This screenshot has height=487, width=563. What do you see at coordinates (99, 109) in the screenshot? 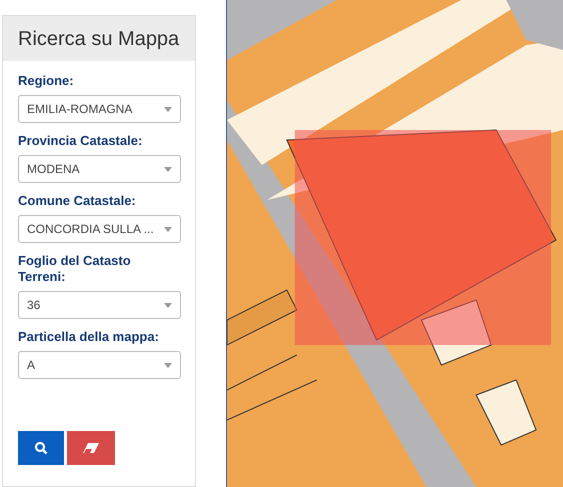
I see `select-field: EMILIA-ROMAGNA` at bounding box center [99, 109].